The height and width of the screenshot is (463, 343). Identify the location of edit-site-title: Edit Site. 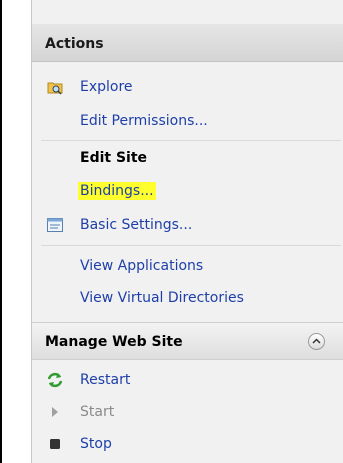
(114, 158).